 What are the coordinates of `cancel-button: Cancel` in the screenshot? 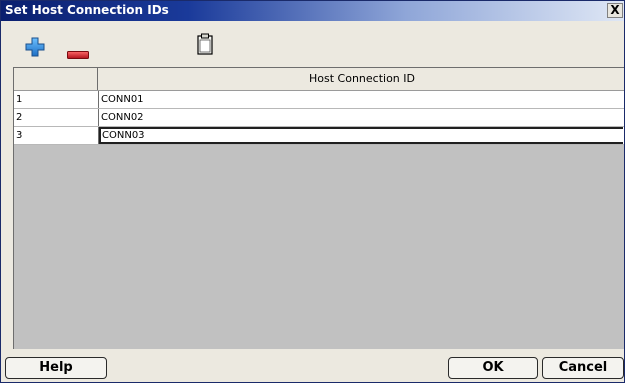 It's located at (583, 368).